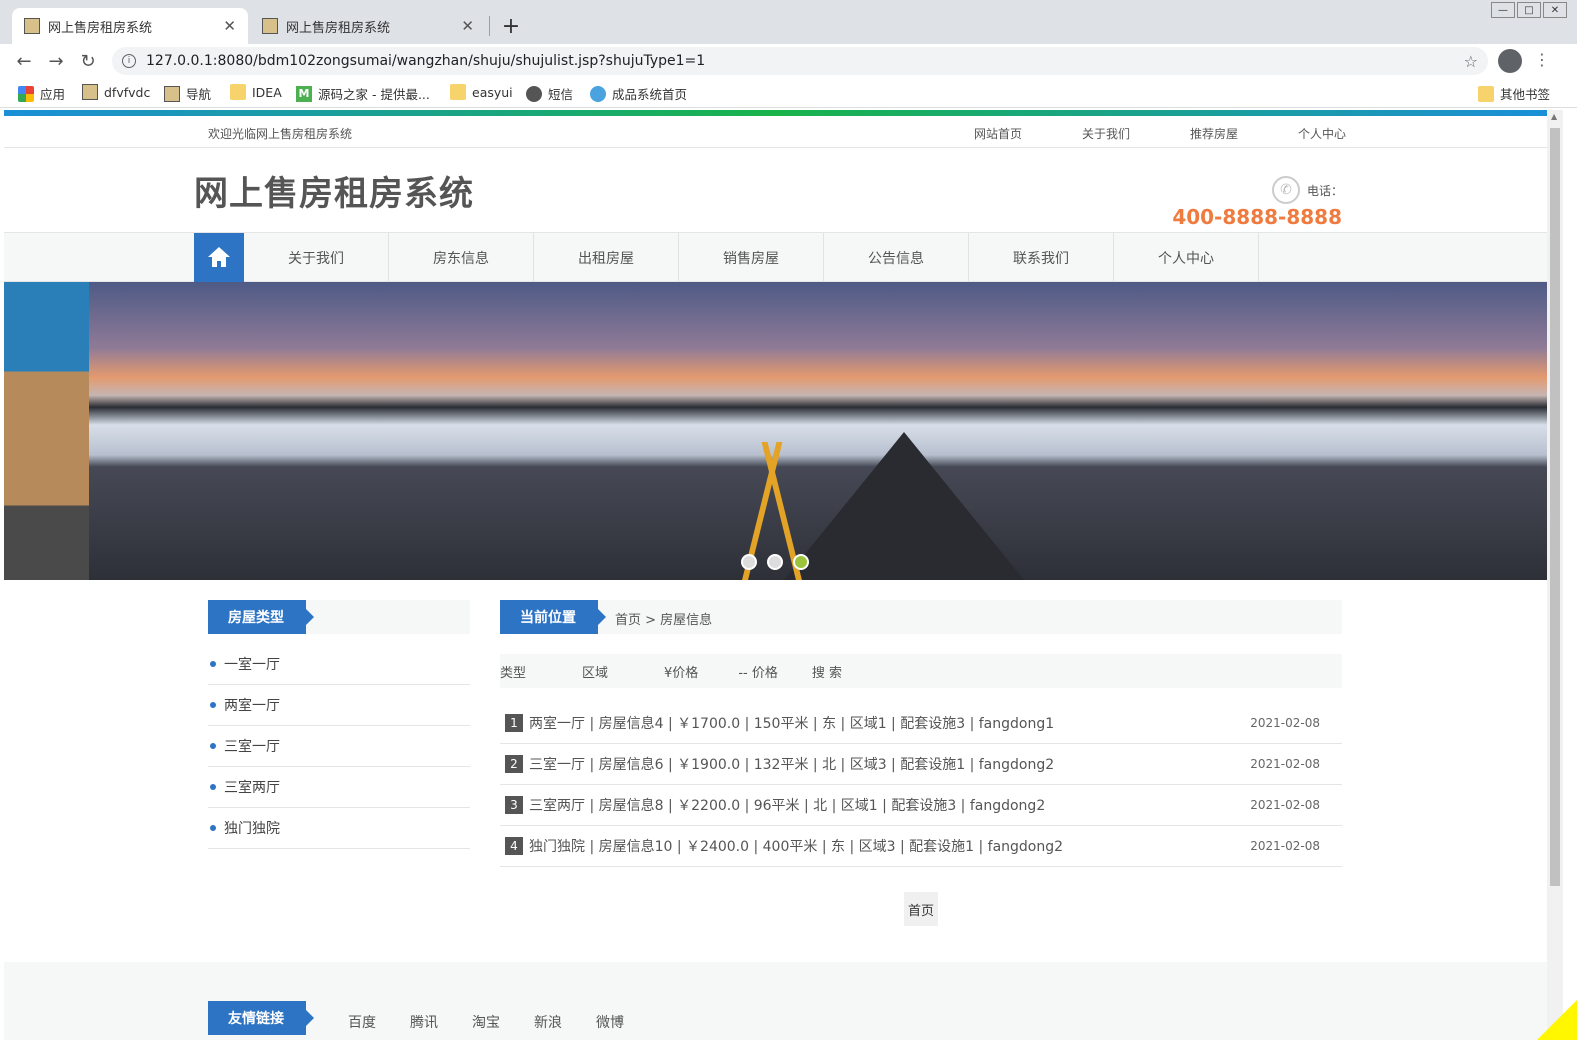  What do you see at coordinates (461, 257) in the screenshot?
I see `nav-item-landlords: 房东信息` at bounding box center [461, 257].